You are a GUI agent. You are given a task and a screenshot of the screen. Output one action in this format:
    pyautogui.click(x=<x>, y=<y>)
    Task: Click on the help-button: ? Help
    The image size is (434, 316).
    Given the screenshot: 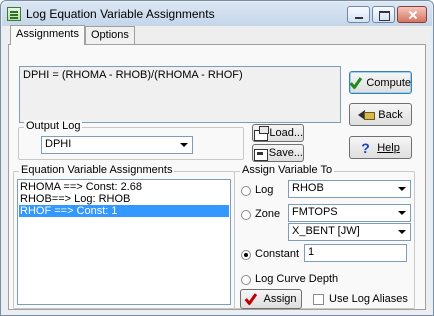 What is the action you would take?
    pyautogui.click(x=380, y=147)
    